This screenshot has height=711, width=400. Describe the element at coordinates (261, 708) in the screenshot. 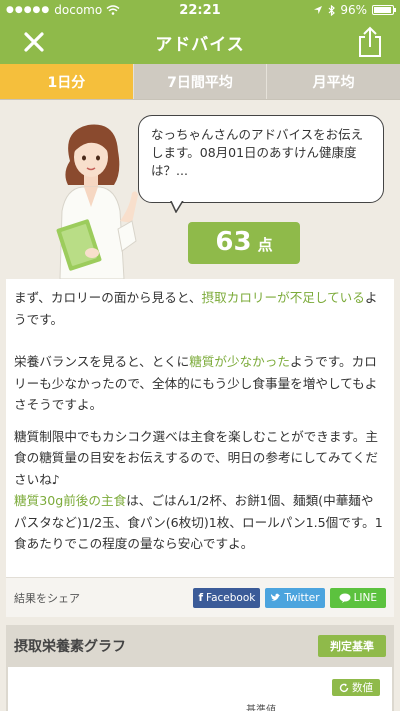

I see `base-value-label: 基準値` at that location.